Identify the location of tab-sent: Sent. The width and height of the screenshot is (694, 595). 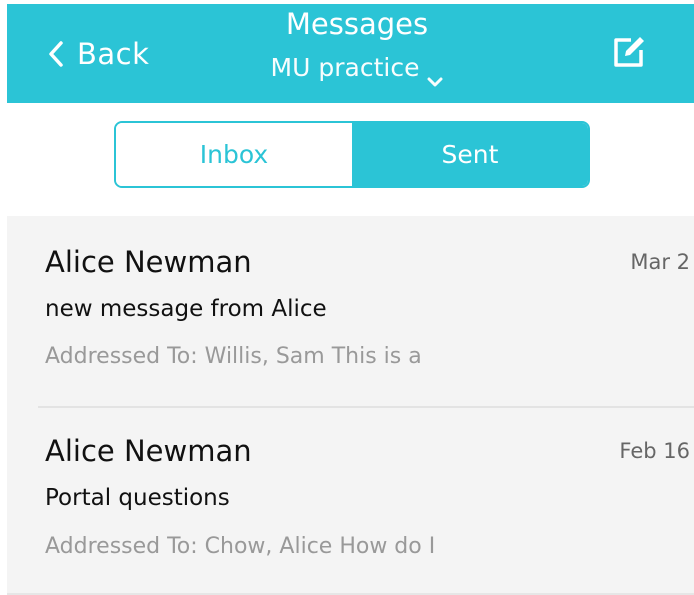
(470, 154).